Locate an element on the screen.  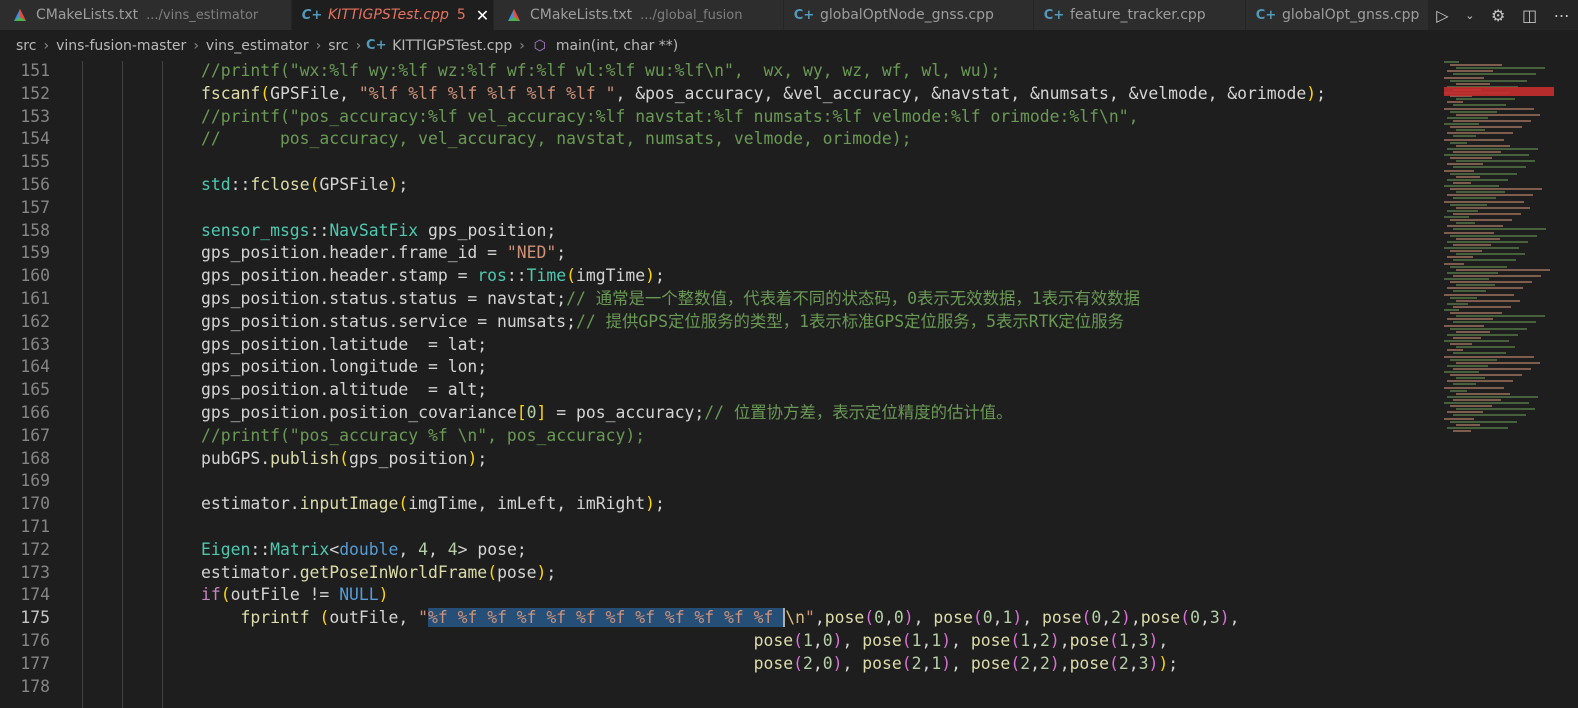
code-line: 171 is located at coordinates (720, 527).